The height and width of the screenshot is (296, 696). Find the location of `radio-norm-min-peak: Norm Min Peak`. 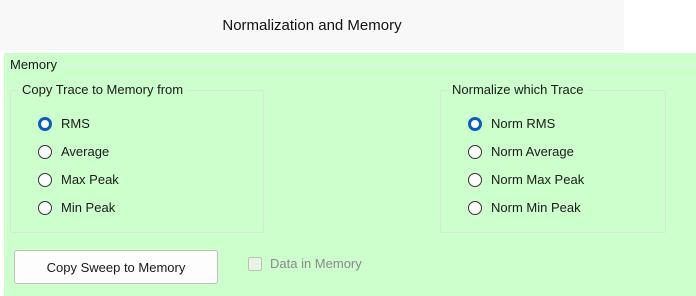

radio-norm-min-peak: Norm Min Peak is located at coordinates (524, 207).